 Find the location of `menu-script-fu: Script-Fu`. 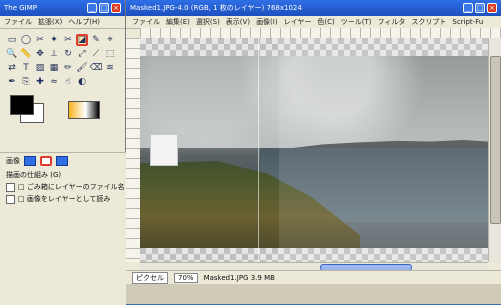

menu-script-fu: Script-Fu is located at coordinates (467, 22).